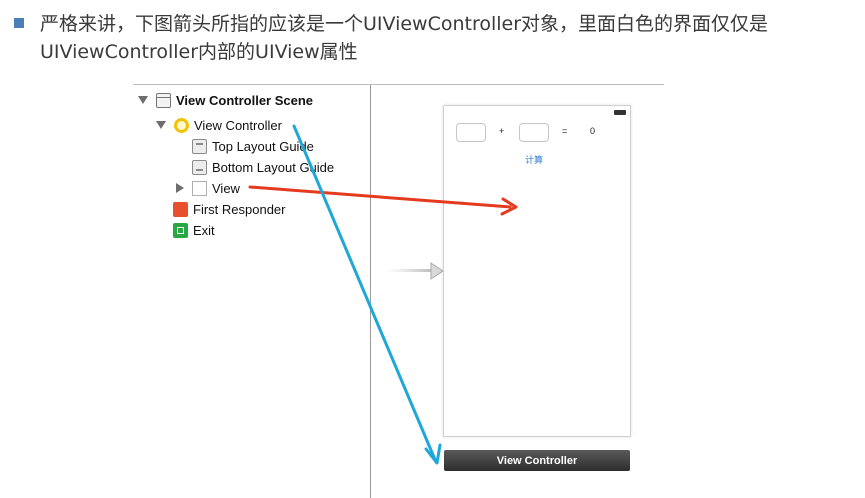 This screenshot has width=865, height=498. Describe the element at coordinates (383, 200) in the screenshot. I see `red-arrow` at that location.